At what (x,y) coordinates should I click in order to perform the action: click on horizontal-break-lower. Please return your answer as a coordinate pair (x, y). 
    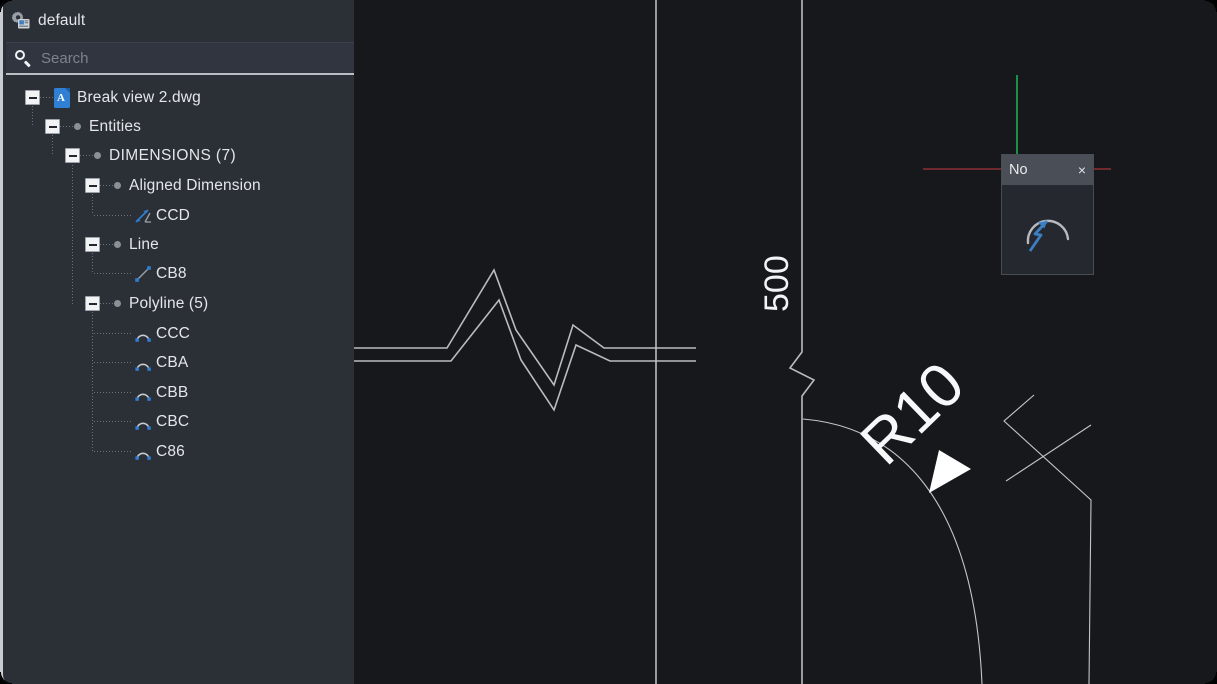
    Looking at the image, I should click on (525, 355).